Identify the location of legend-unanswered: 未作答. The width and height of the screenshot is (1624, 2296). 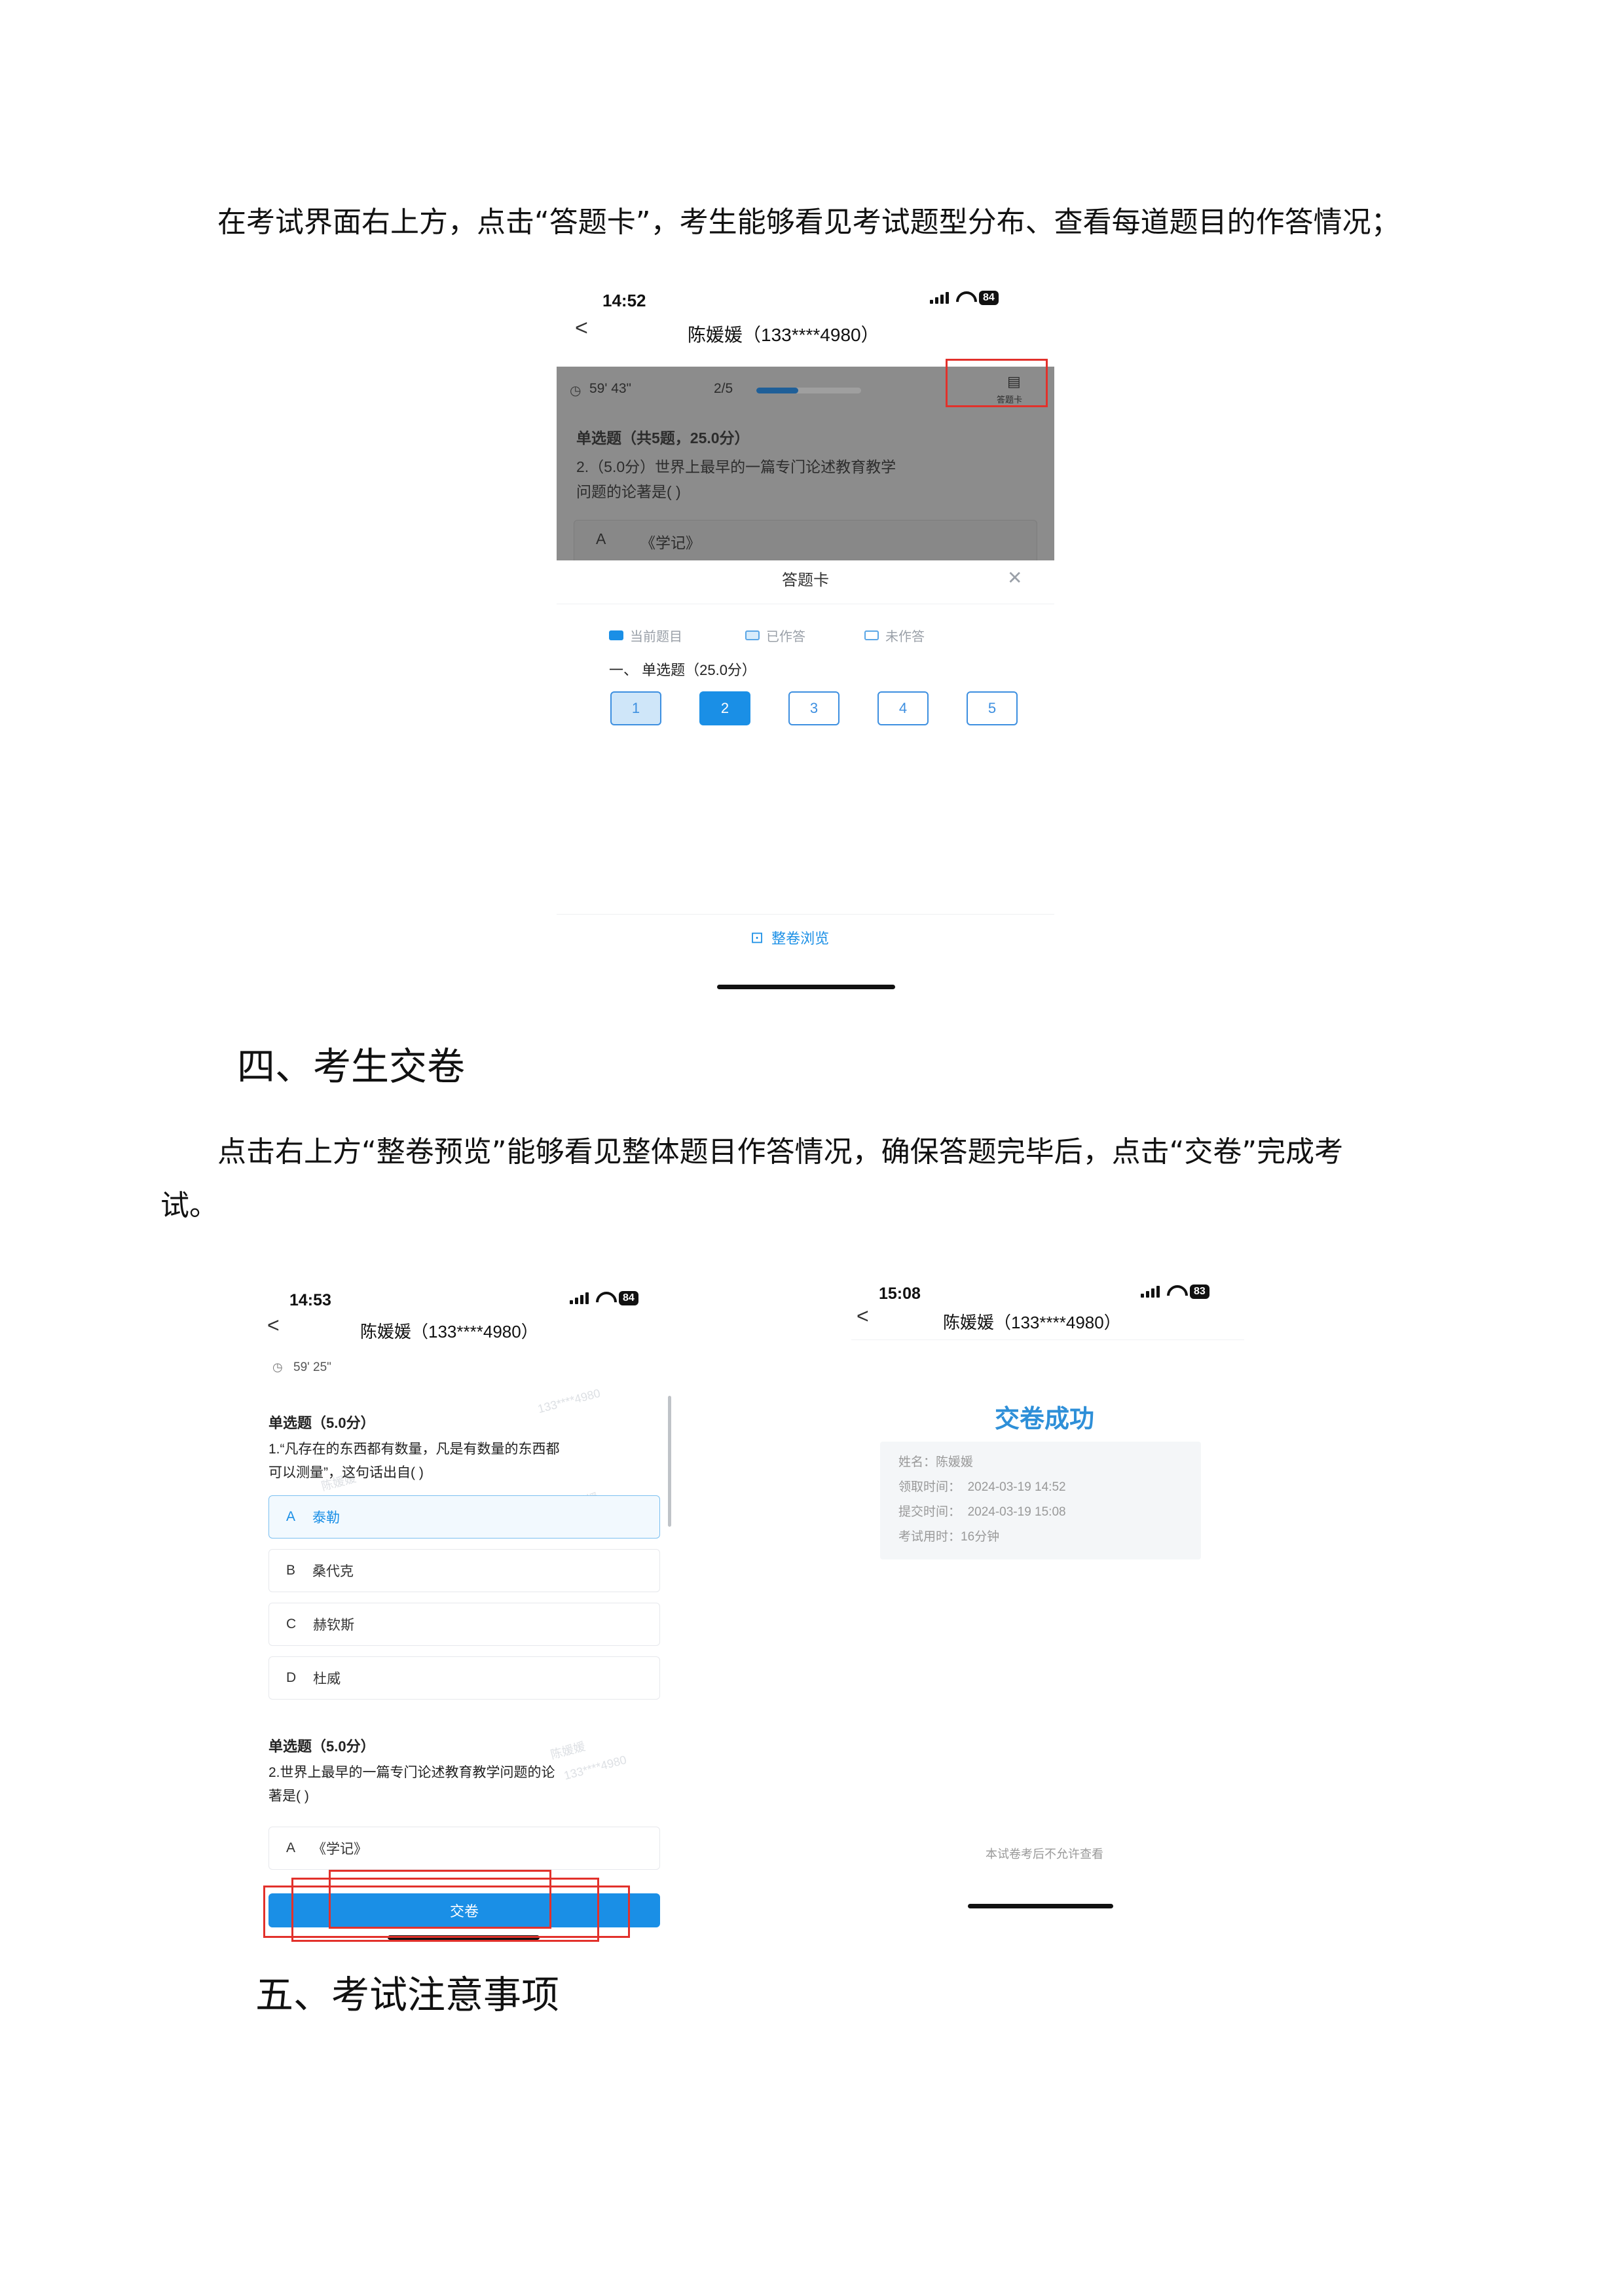
(894, 635).